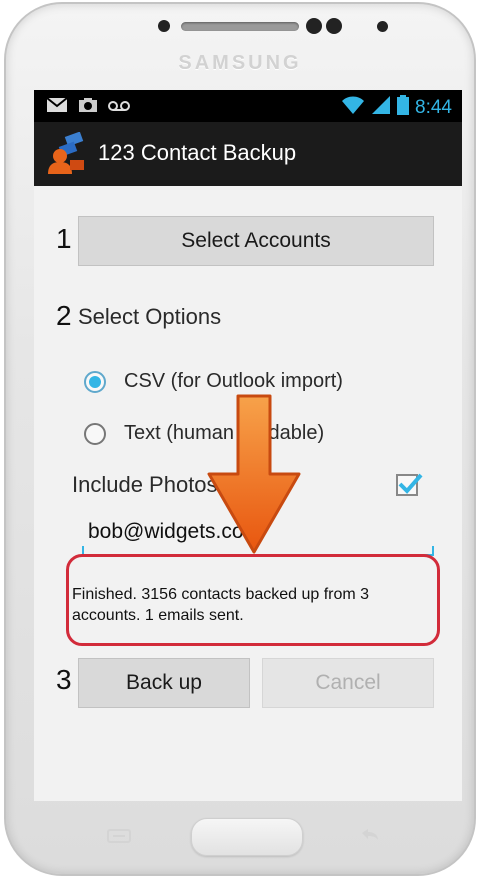  What do you see at coordinates (382, 26) in the screenshot?
I see `light-sensor` at bounding box center [382, 26].